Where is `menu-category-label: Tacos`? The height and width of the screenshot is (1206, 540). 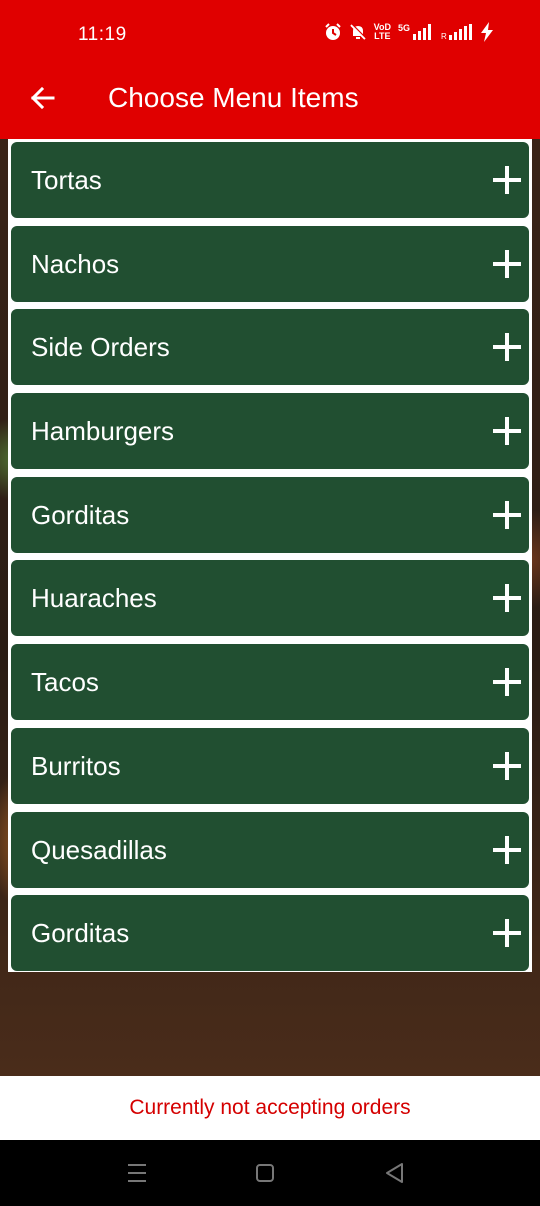 menu-category-label: Tacos is located at coordinates (65, 682).